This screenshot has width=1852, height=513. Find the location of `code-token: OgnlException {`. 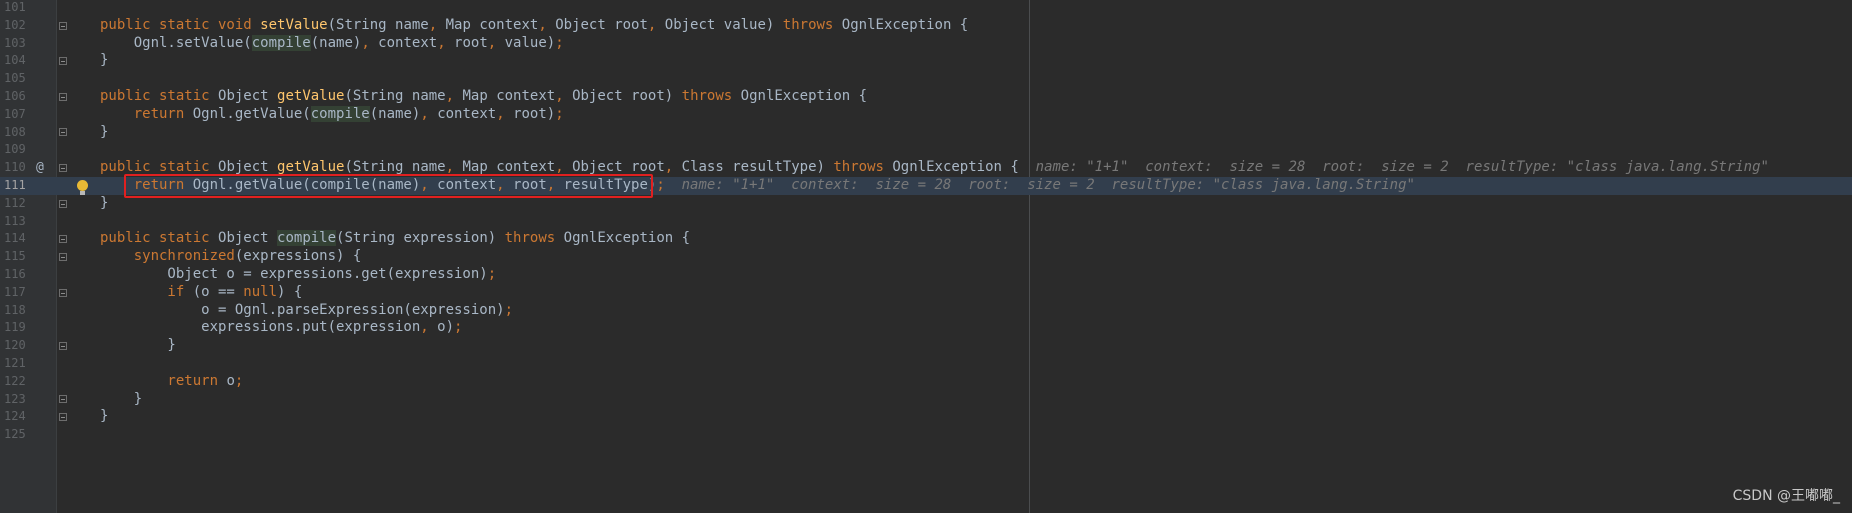

code-token: OgnlException { is located at coordinates (960, 167).